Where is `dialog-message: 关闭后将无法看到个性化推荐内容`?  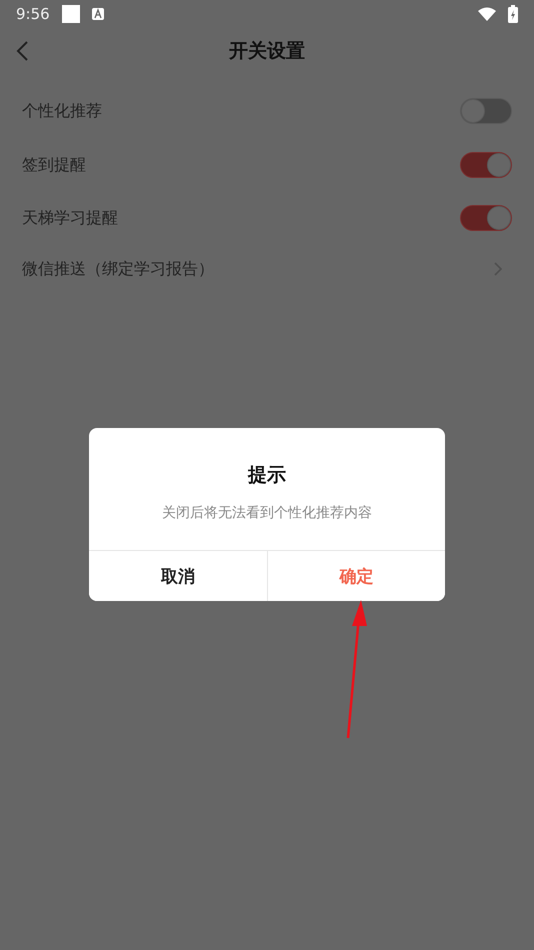 dialog-message: 关闭后将无法看到个性化推荐内容 is located at coordinates (267, 513).